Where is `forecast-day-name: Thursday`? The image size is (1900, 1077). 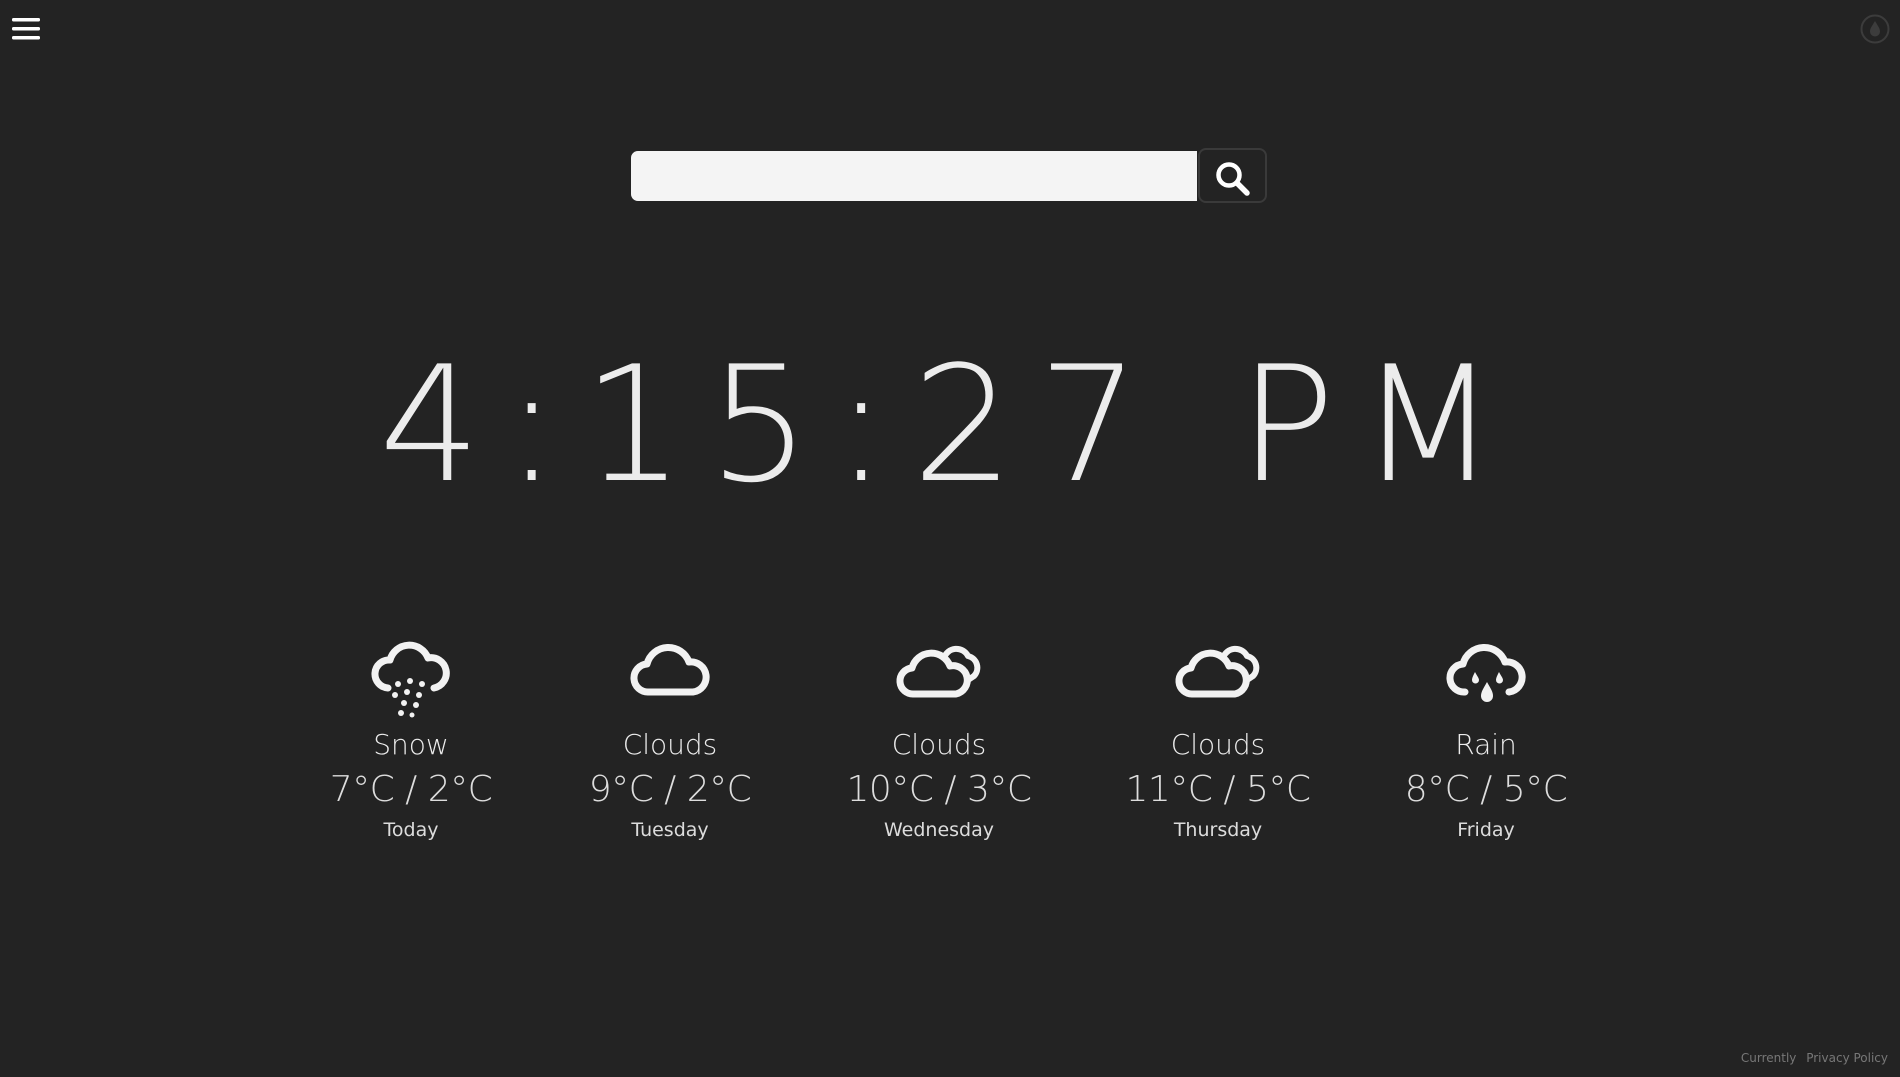 forecast-day-name: Thursday is located at coordinates (1218, 830).